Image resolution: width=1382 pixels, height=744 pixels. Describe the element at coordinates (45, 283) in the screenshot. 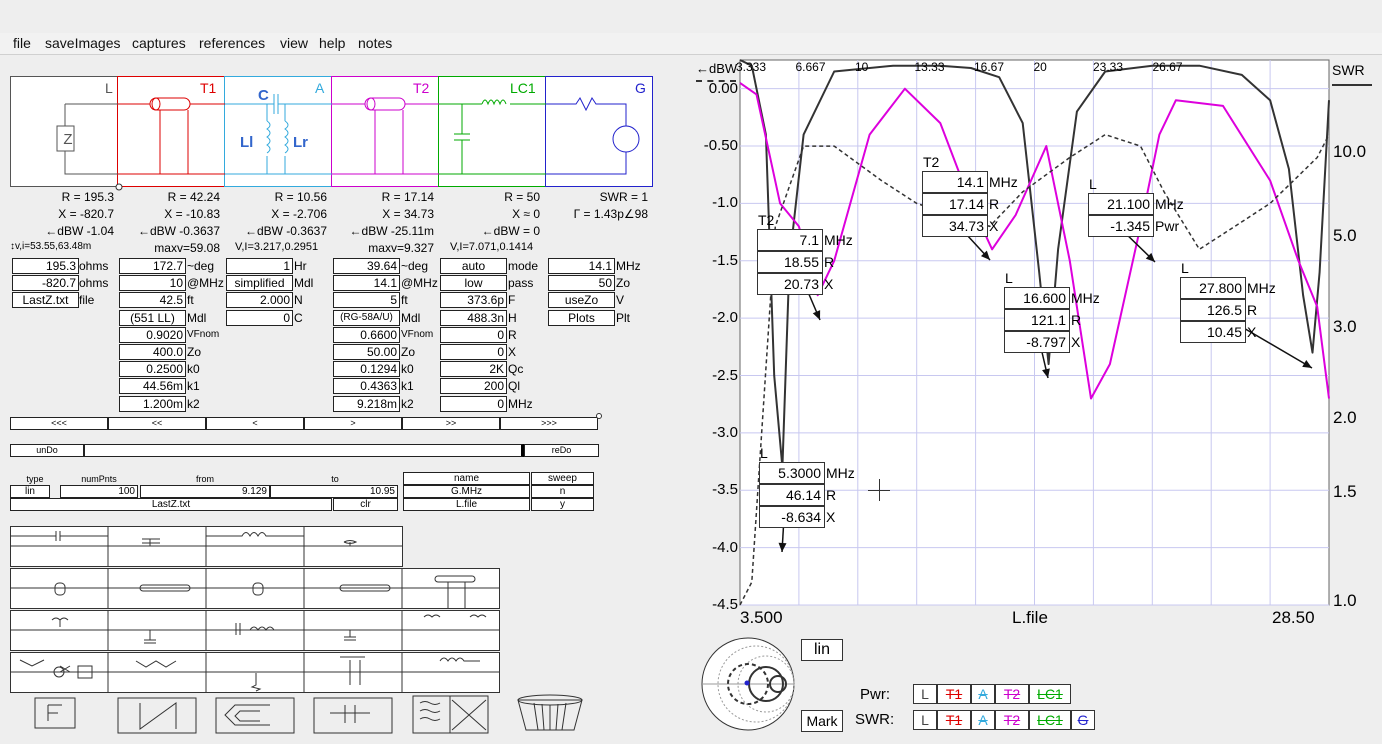

I see `colL-value-1: -820.7` at that location.